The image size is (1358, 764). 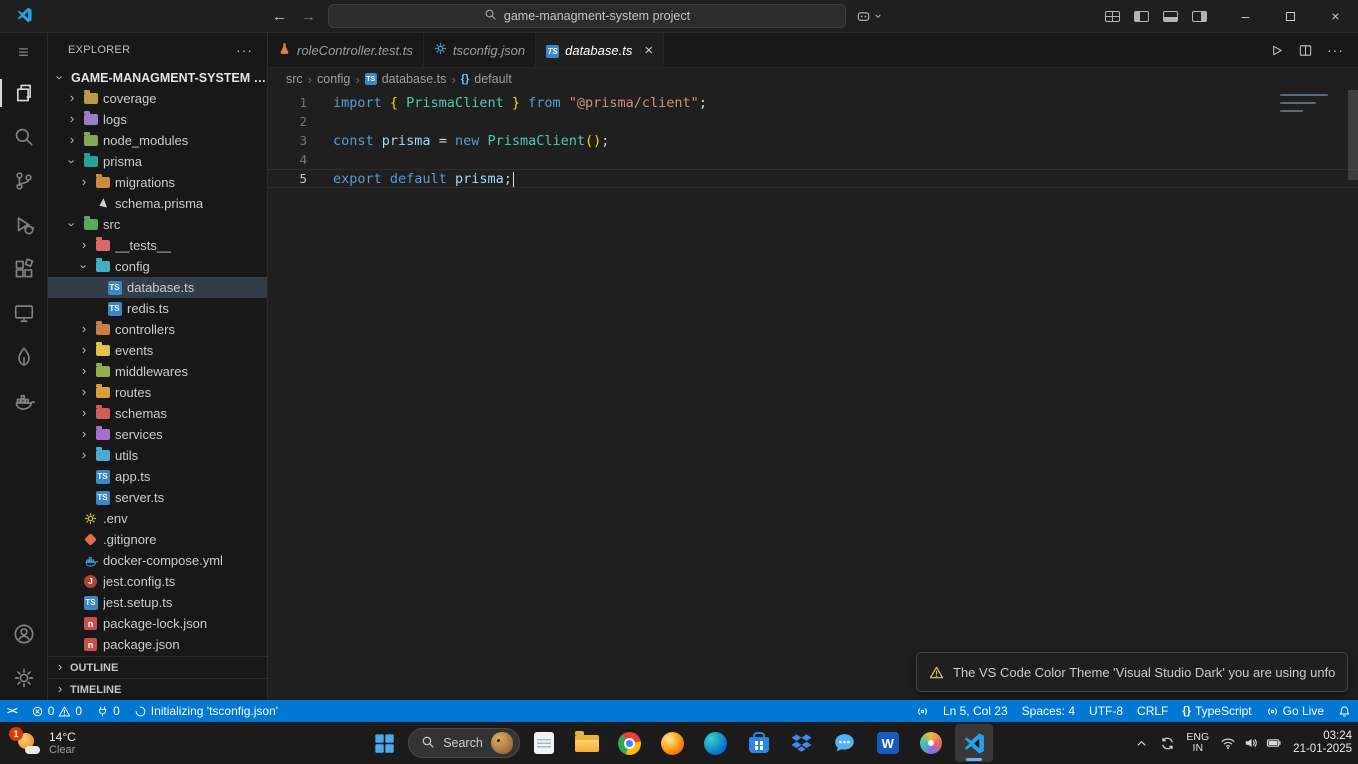 What do you see at coordinates (1199, 16) in the screenshot?
I see `layout-sidebar-right-icon` at bounding box center [1199, 16].